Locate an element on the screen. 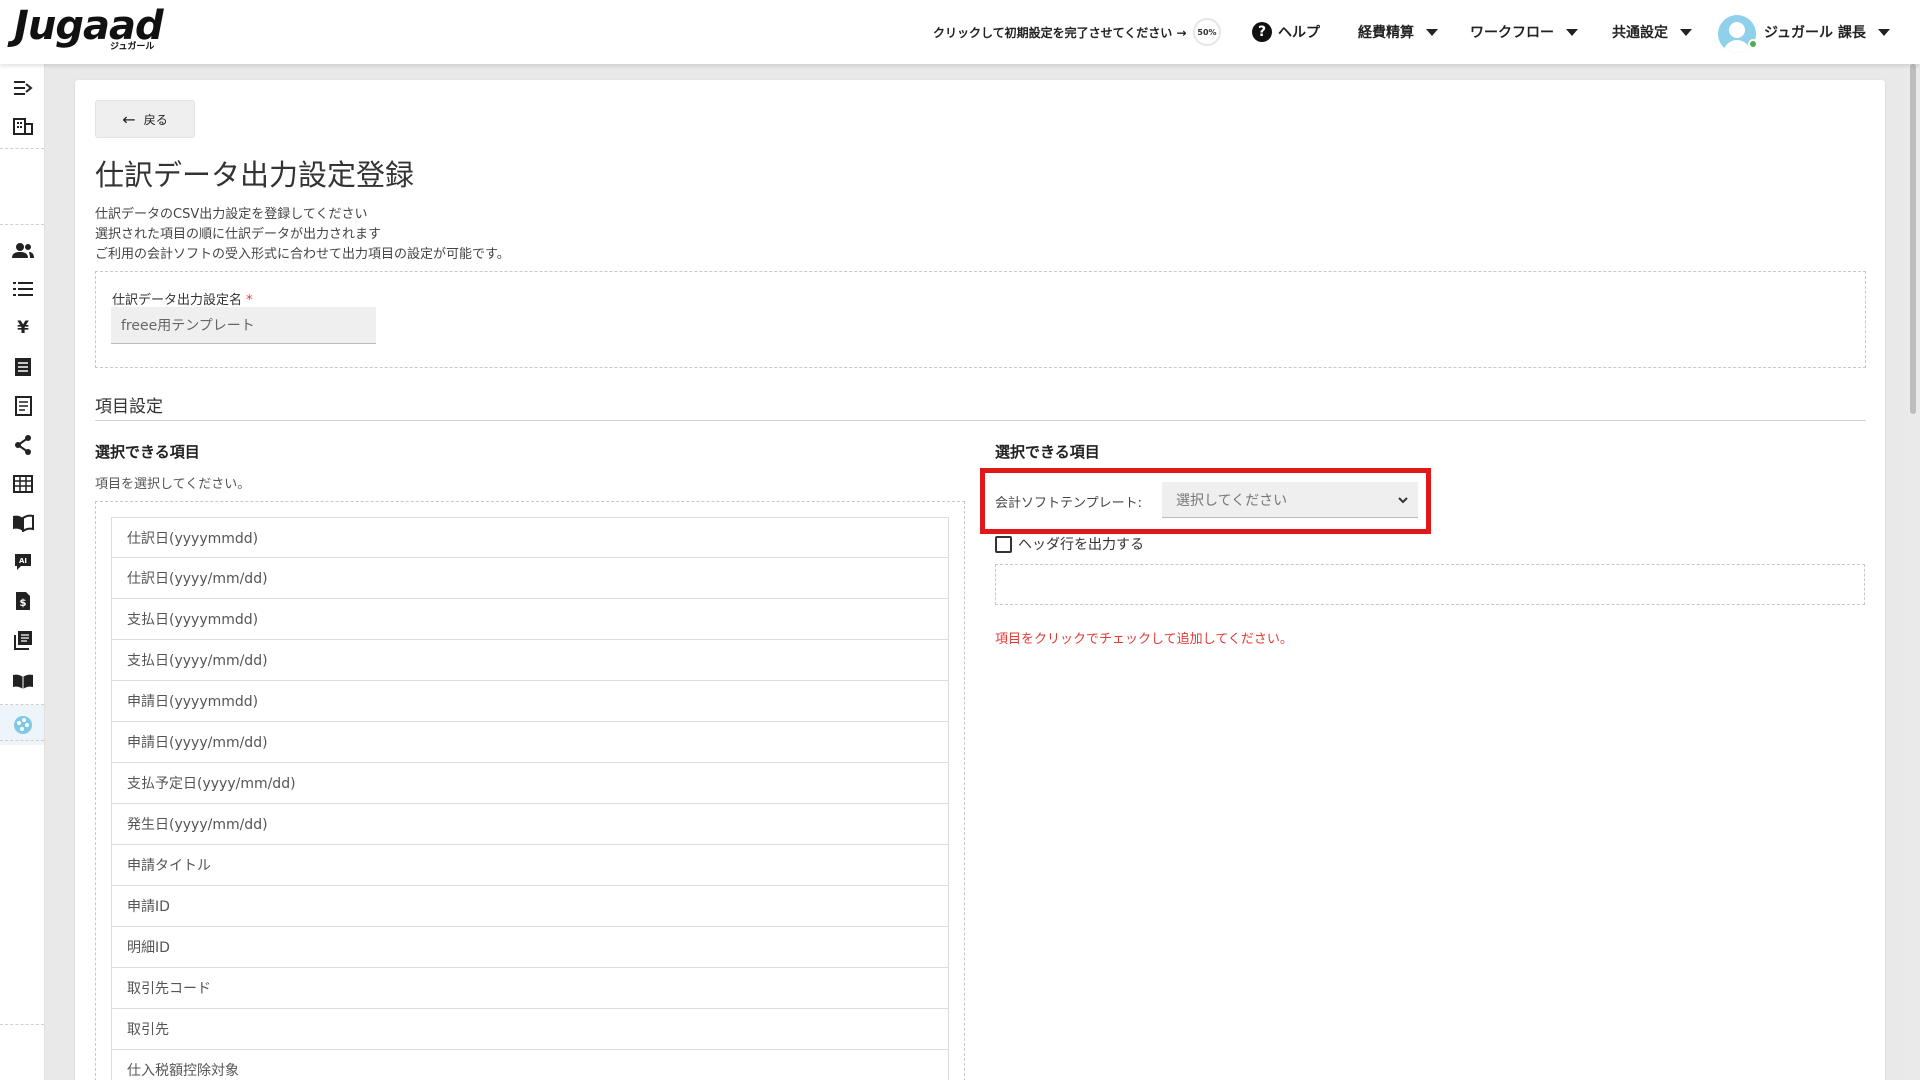 The image size is (1920, 1080). list-item: 支払日(yyyymmdd) is located at coordinates (530, 619).